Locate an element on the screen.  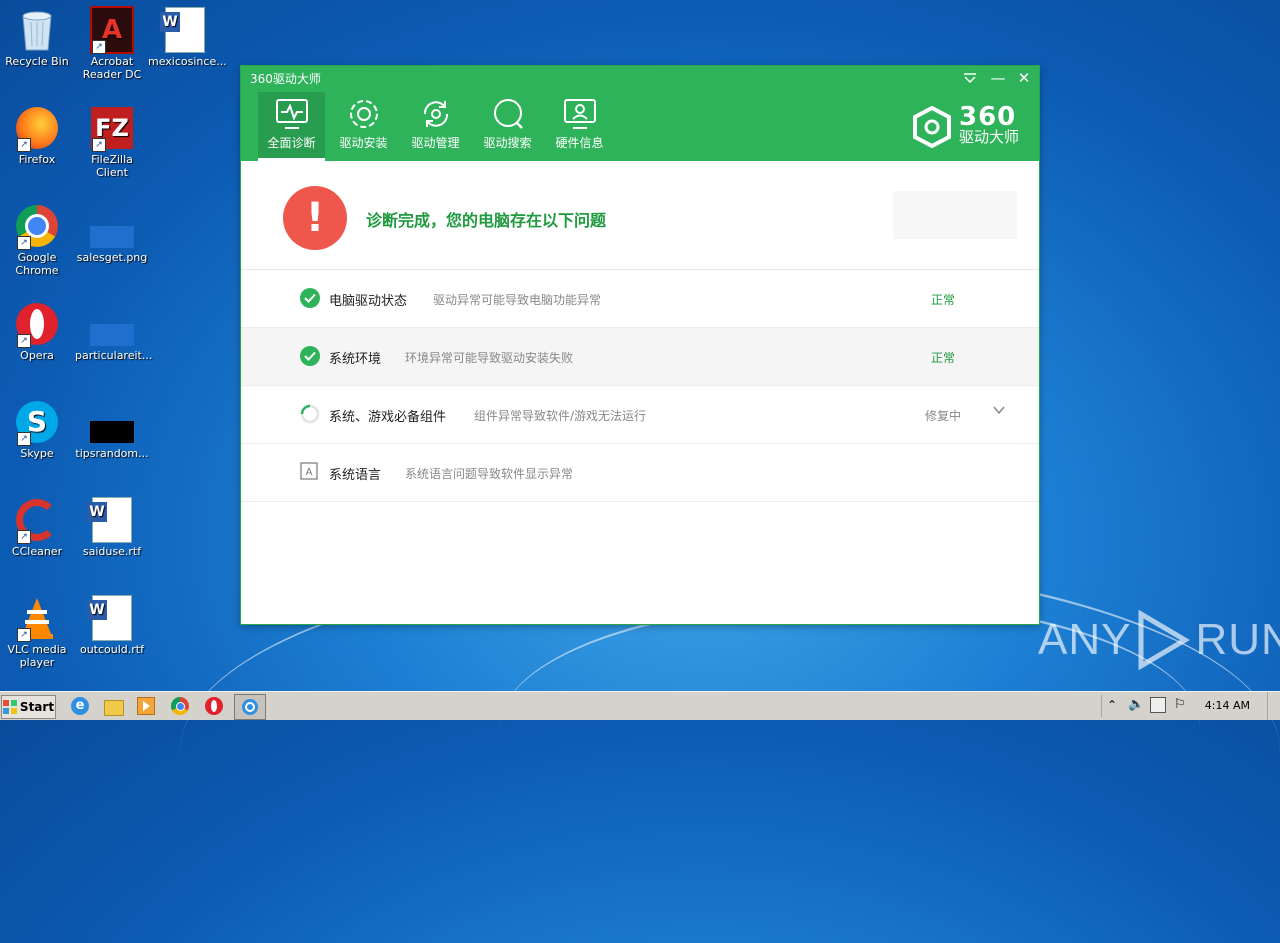
start-button: Start is located at coordinates (28, 707).